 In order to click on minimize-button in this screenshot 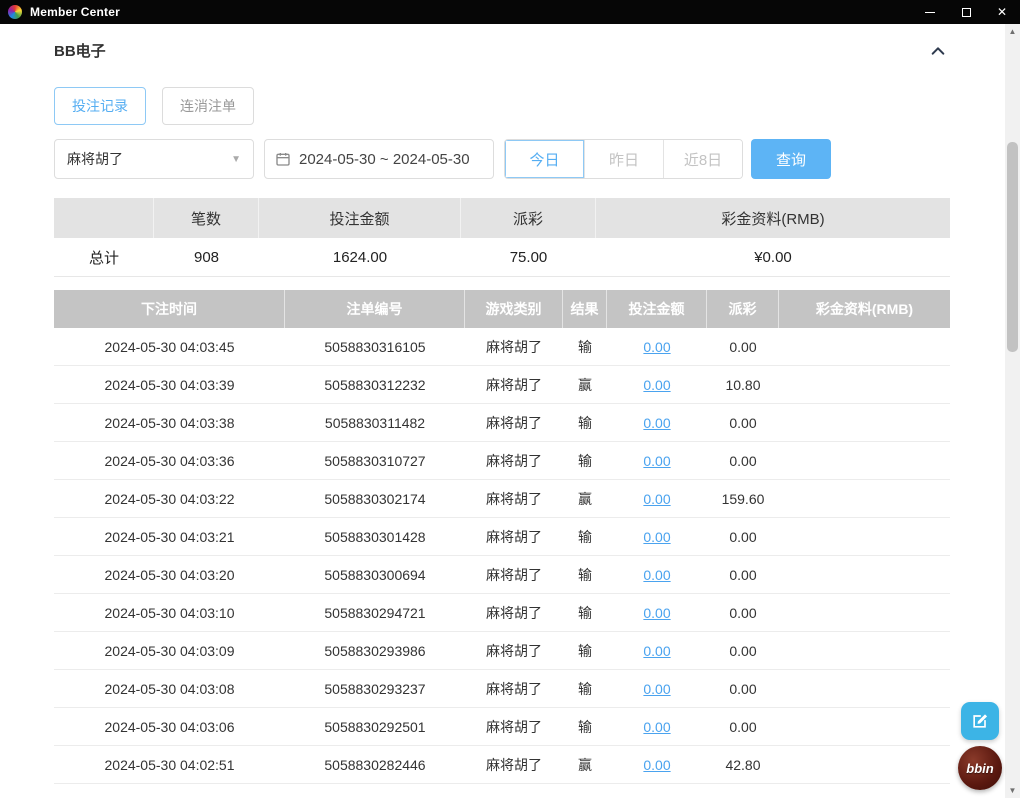, I will do `click(930, 12)`.